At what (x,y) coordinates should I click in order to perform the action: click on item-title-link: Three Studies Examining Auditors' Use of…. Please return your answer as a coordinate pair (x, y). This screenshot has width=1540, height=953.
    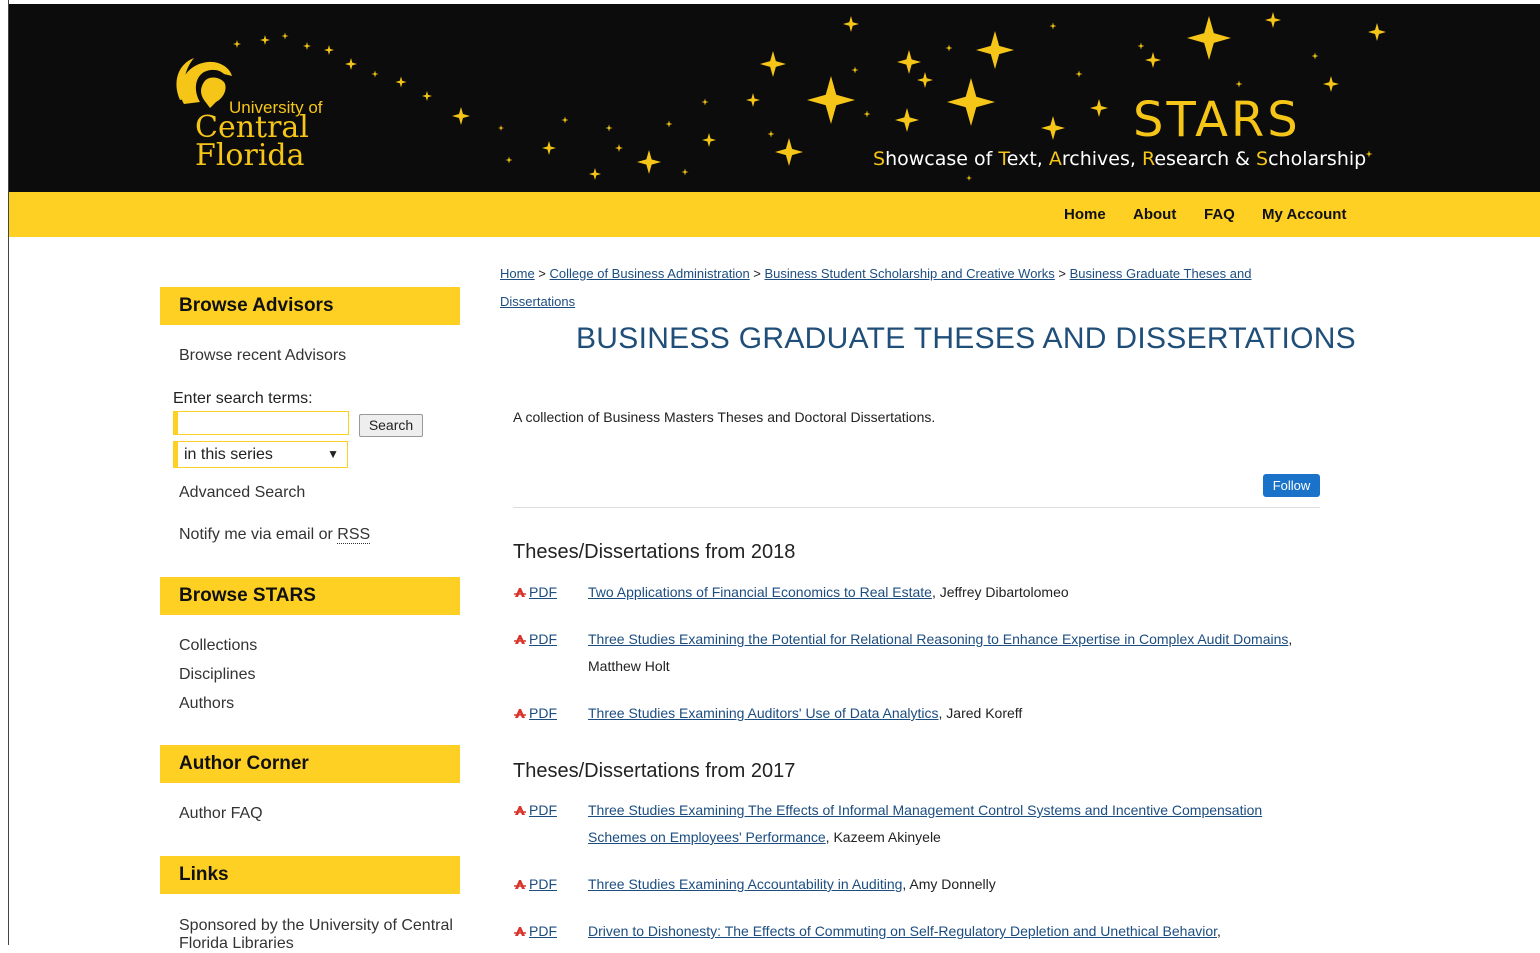
    Looking at the image, I should click on (763, 713).